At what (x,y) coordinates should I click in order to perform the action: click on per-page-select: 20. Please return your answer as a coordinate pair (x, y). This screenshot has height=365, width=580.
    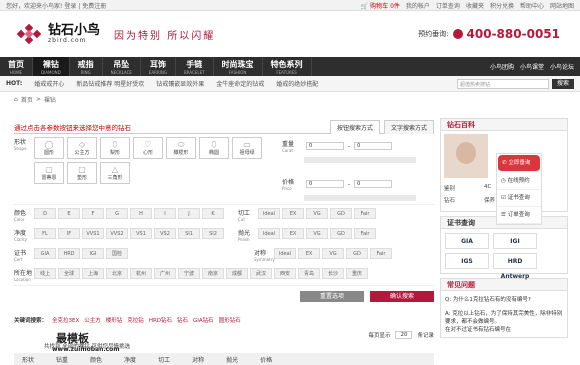
    Looking at the image, I should click on (404, 334).